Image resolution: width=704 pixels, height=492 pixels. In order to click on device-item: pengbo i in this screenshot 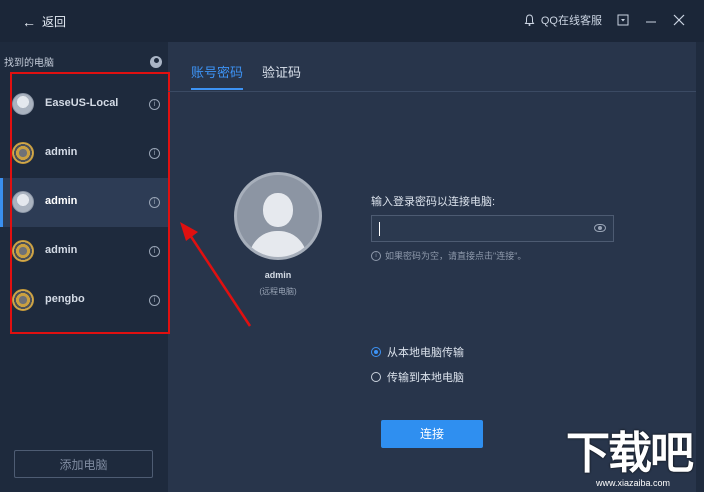, I will do `click(84, 300)`.